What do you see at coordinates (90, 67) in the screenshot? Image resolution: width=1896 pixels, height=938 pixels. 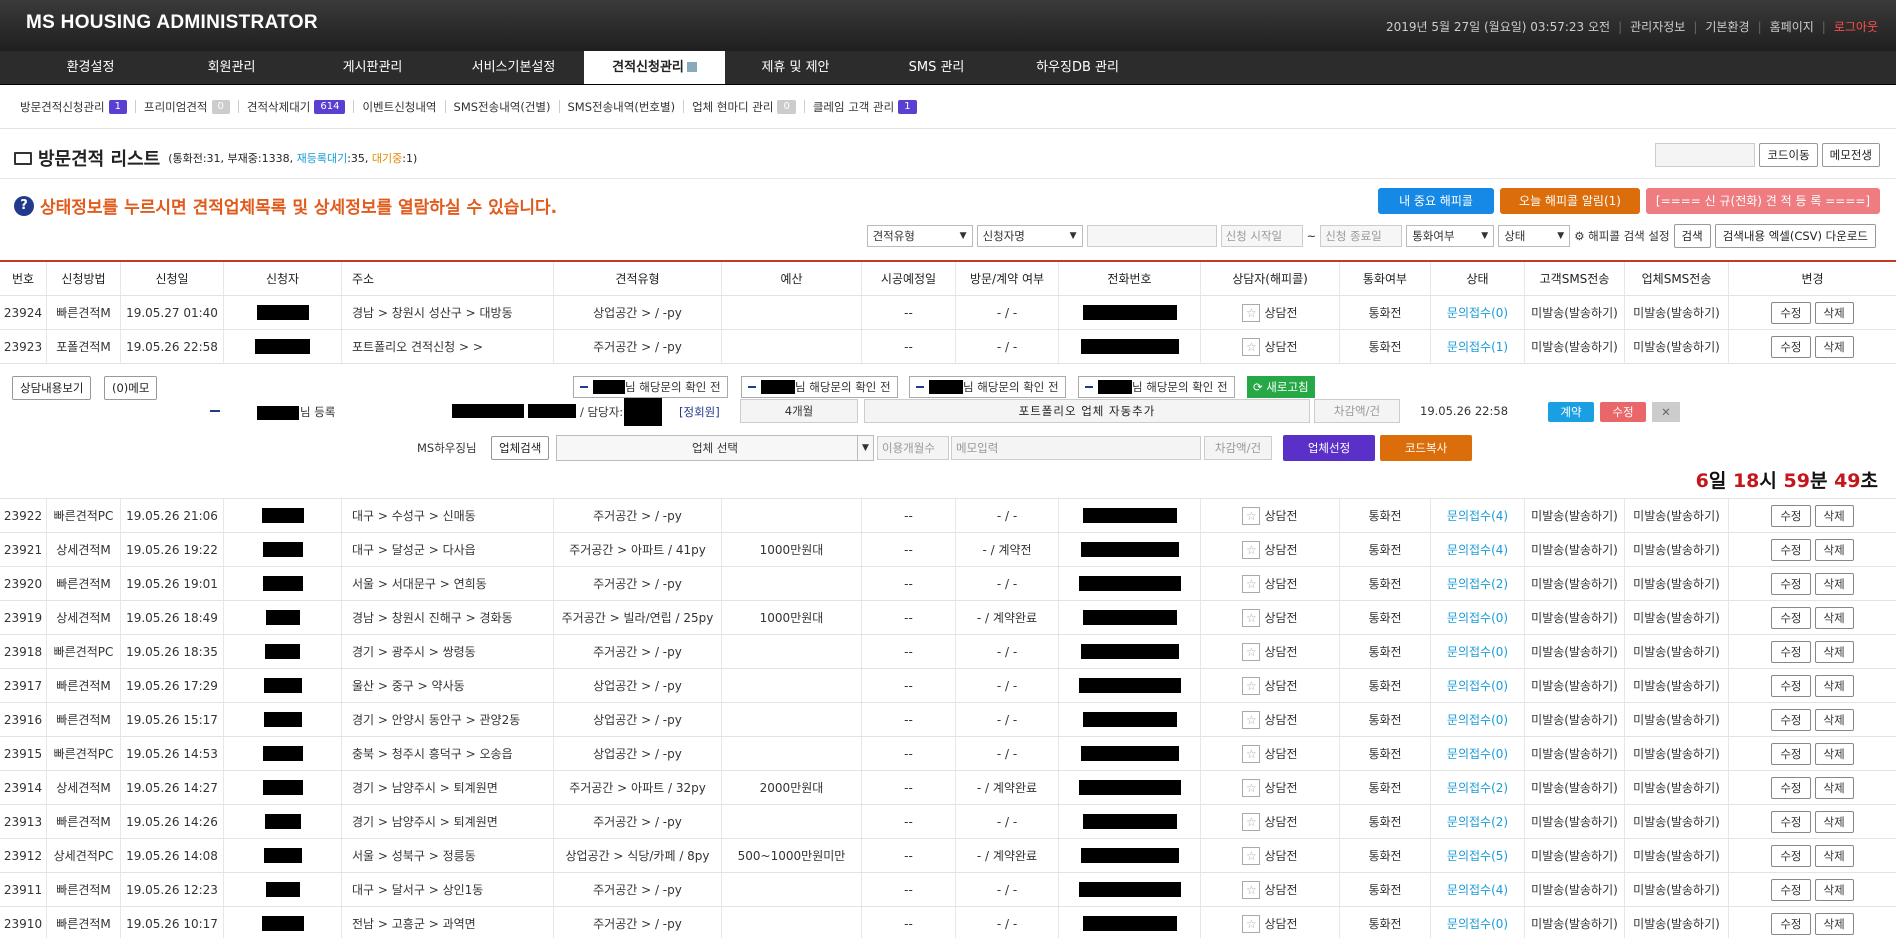 I see `menu-env: 환경설정` at bounding box center [90, 67].